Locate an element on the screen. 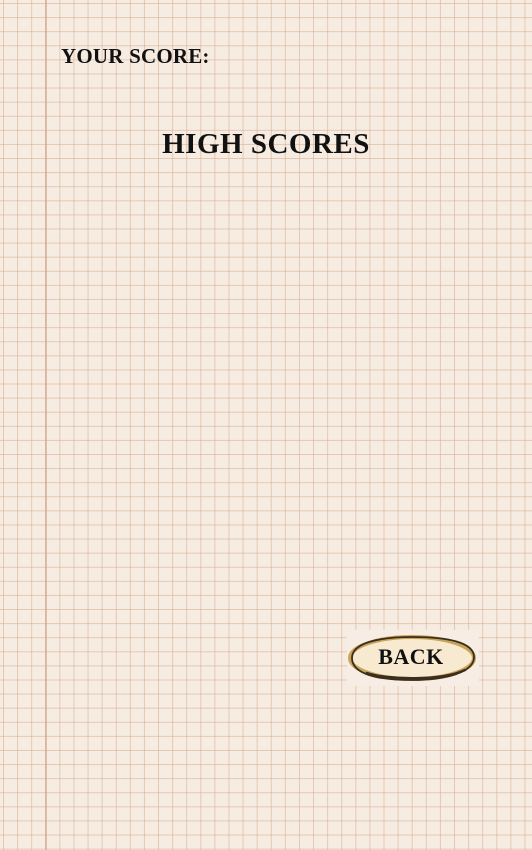 The height and width of the screenshot is (850, 532). back-button-label: BACK is located at coordinates (411, 656).